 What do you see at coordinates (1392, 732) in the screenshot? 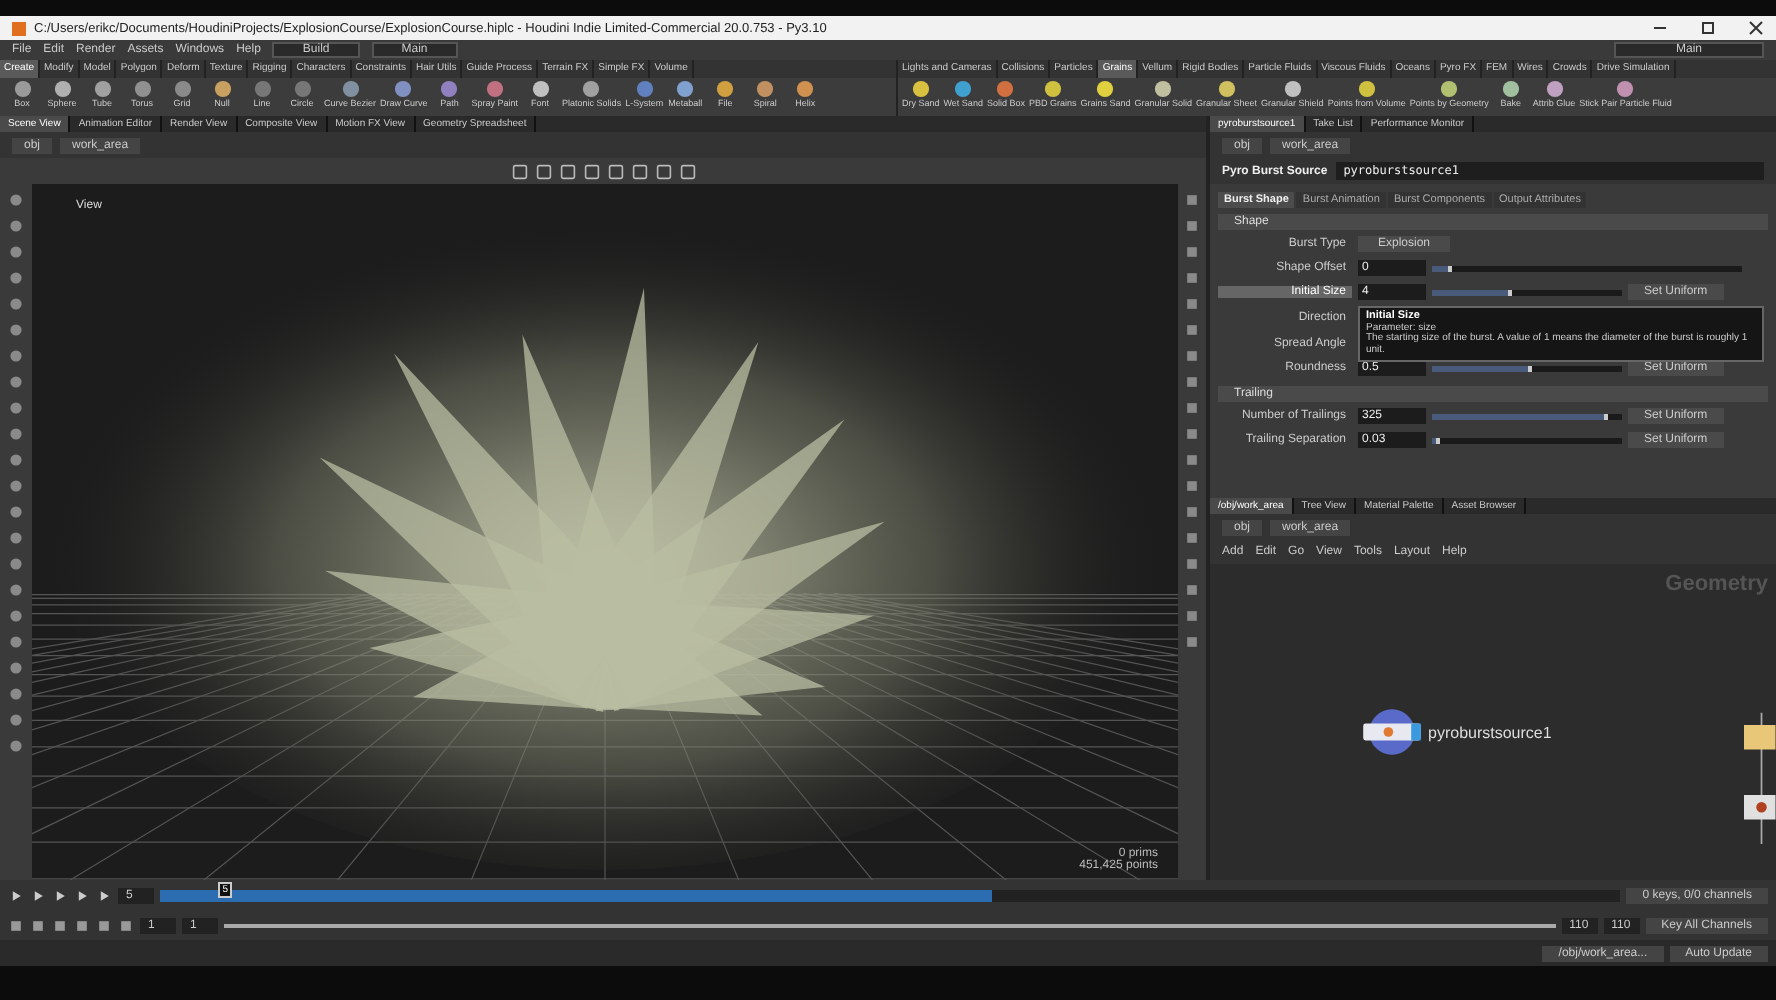
I see `node-icon` at bounding box center [1392, 732].